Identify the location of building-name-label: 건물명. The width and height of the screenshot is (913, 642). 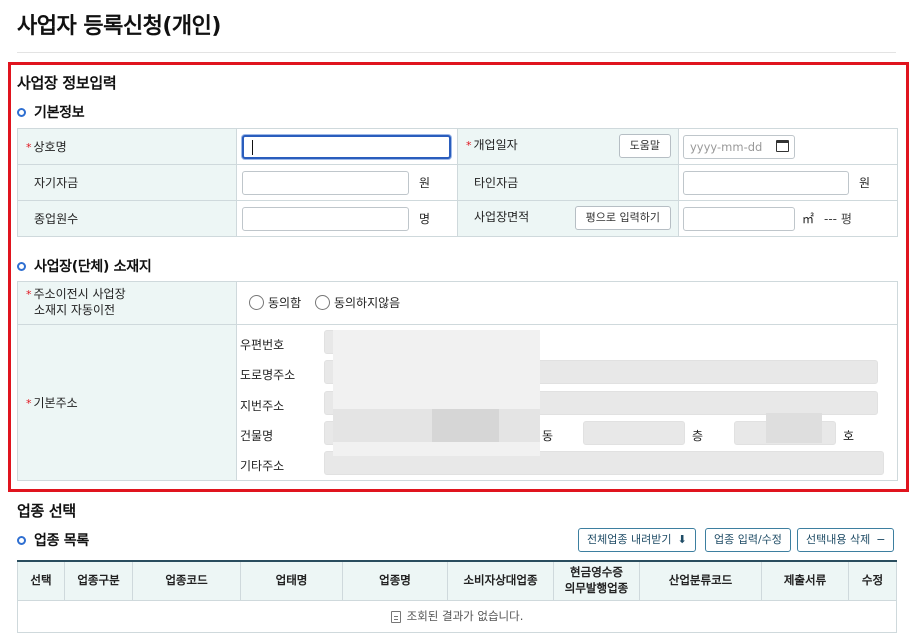
(257, 436).